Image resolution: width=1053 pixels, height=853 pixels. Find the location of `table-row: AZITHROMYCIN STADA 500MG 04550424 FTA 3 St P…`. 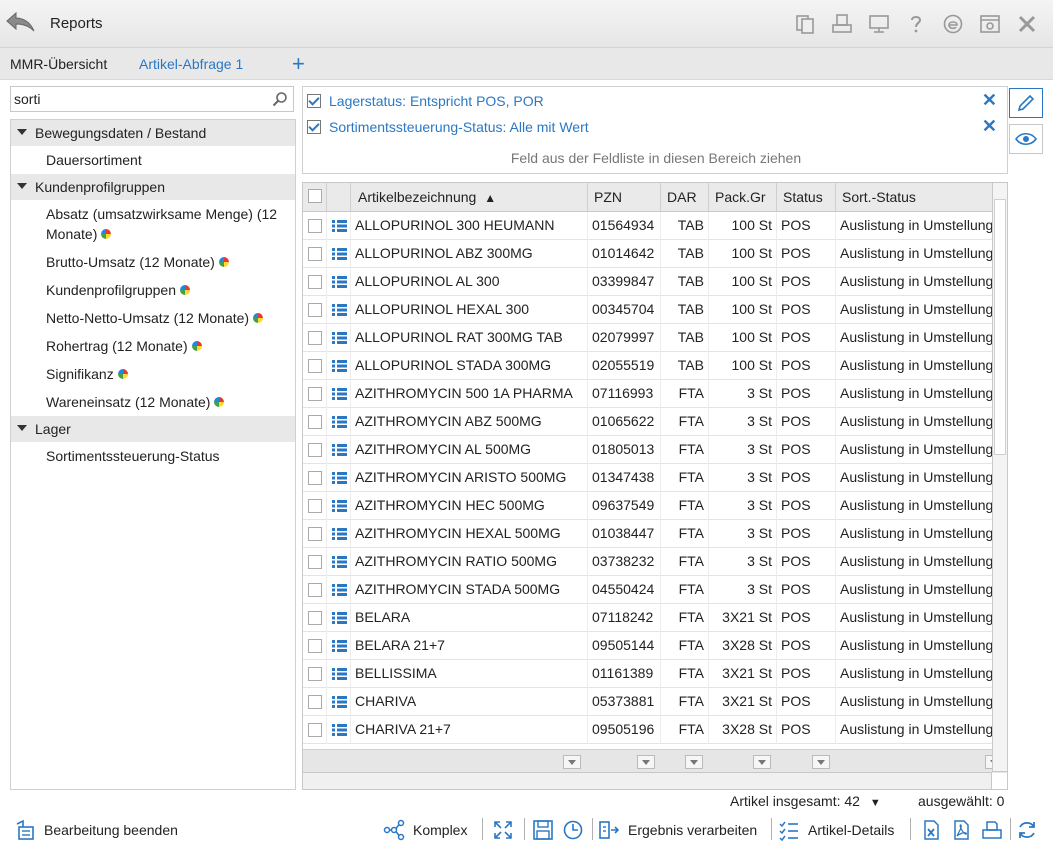

table-row: AZITHROMYCIN STADA 500MG 04550424 FTA 3 St P… is located at coordinates (655, 590).